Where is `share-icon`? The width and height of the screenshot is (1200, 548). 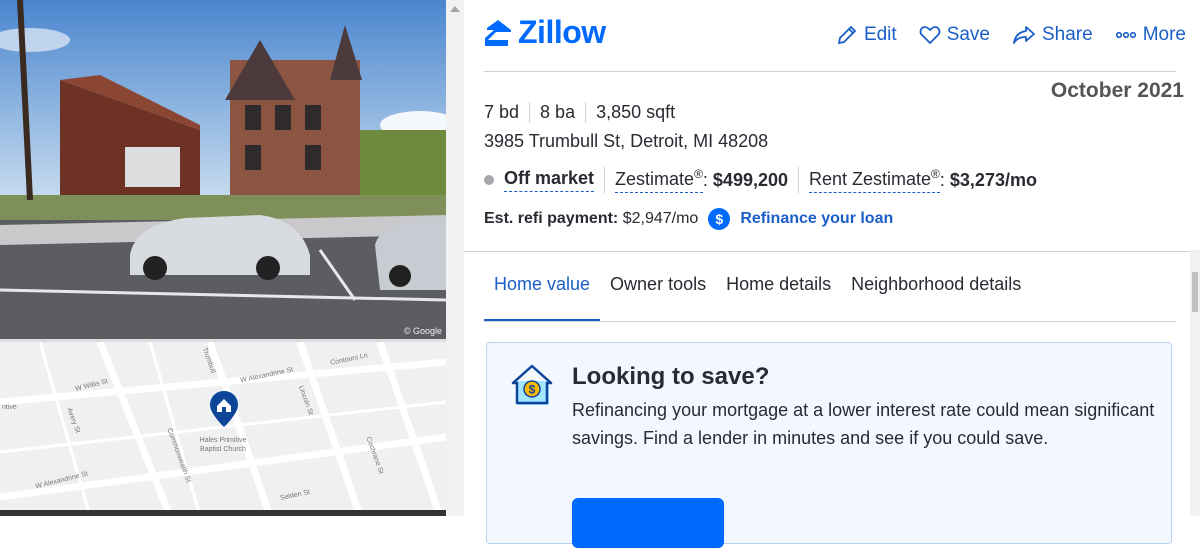 share-icon is located at coordinates (1024, 35).